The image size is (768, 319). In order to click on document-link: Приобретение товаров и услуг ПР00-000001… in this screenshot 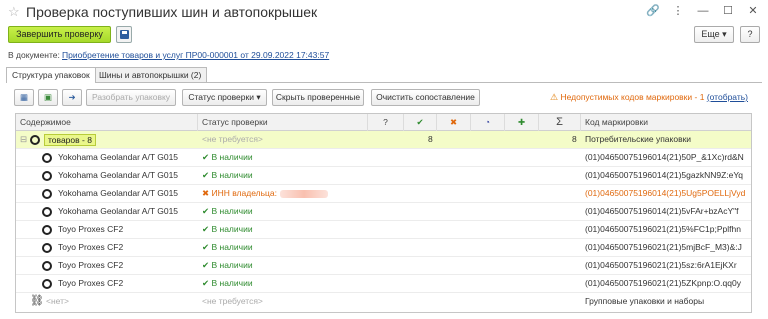, I will do `click(195, 55)`.